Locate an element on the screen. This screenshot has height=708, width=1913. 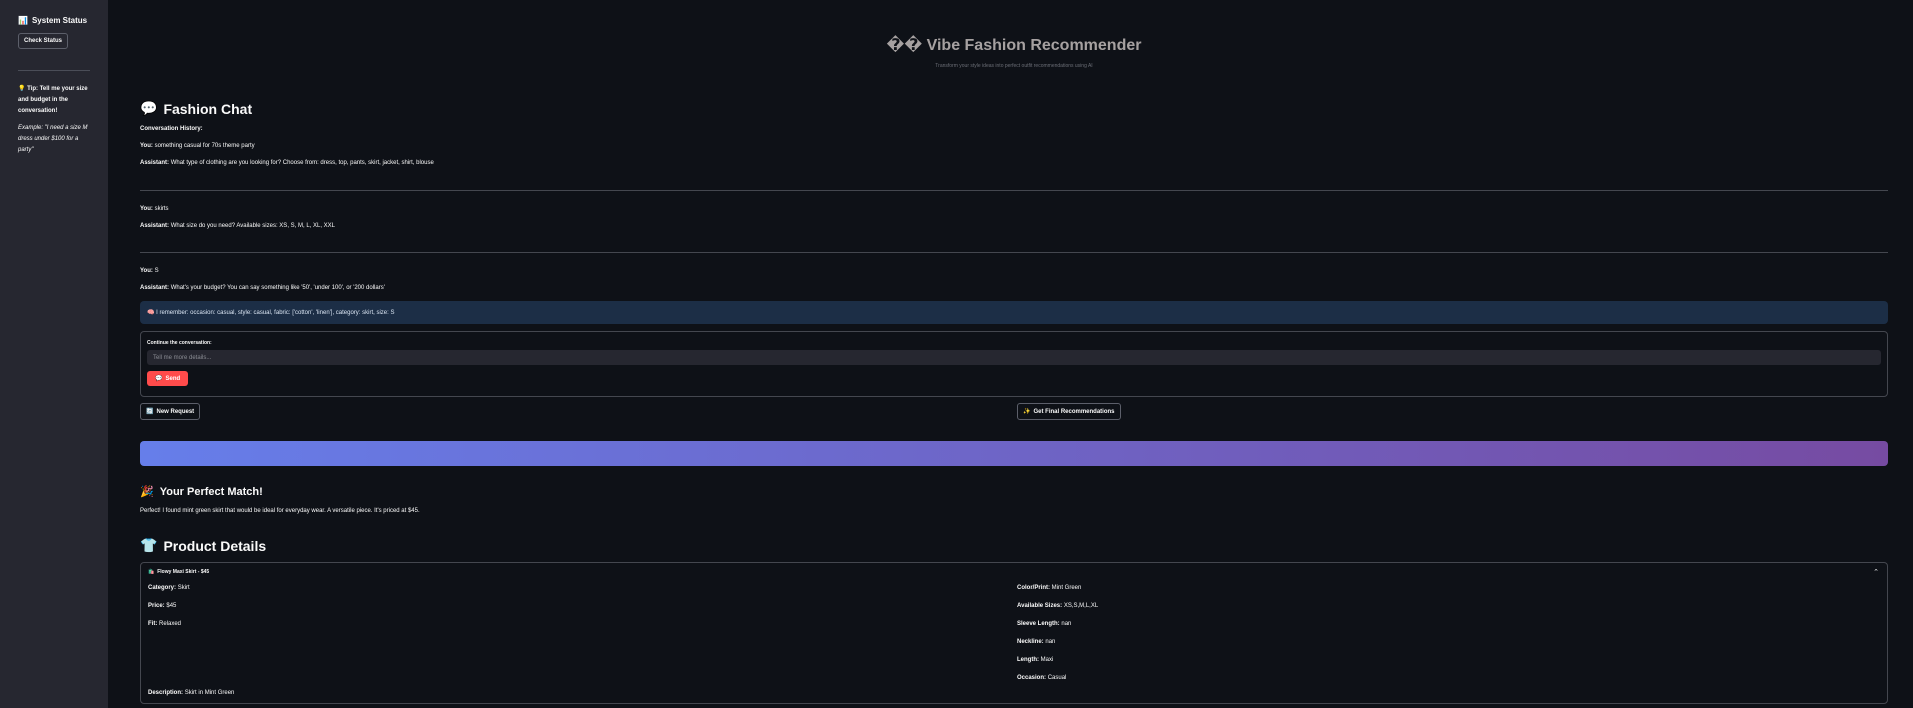
send-button: 💬 Send is located at coordinates (168, 378).